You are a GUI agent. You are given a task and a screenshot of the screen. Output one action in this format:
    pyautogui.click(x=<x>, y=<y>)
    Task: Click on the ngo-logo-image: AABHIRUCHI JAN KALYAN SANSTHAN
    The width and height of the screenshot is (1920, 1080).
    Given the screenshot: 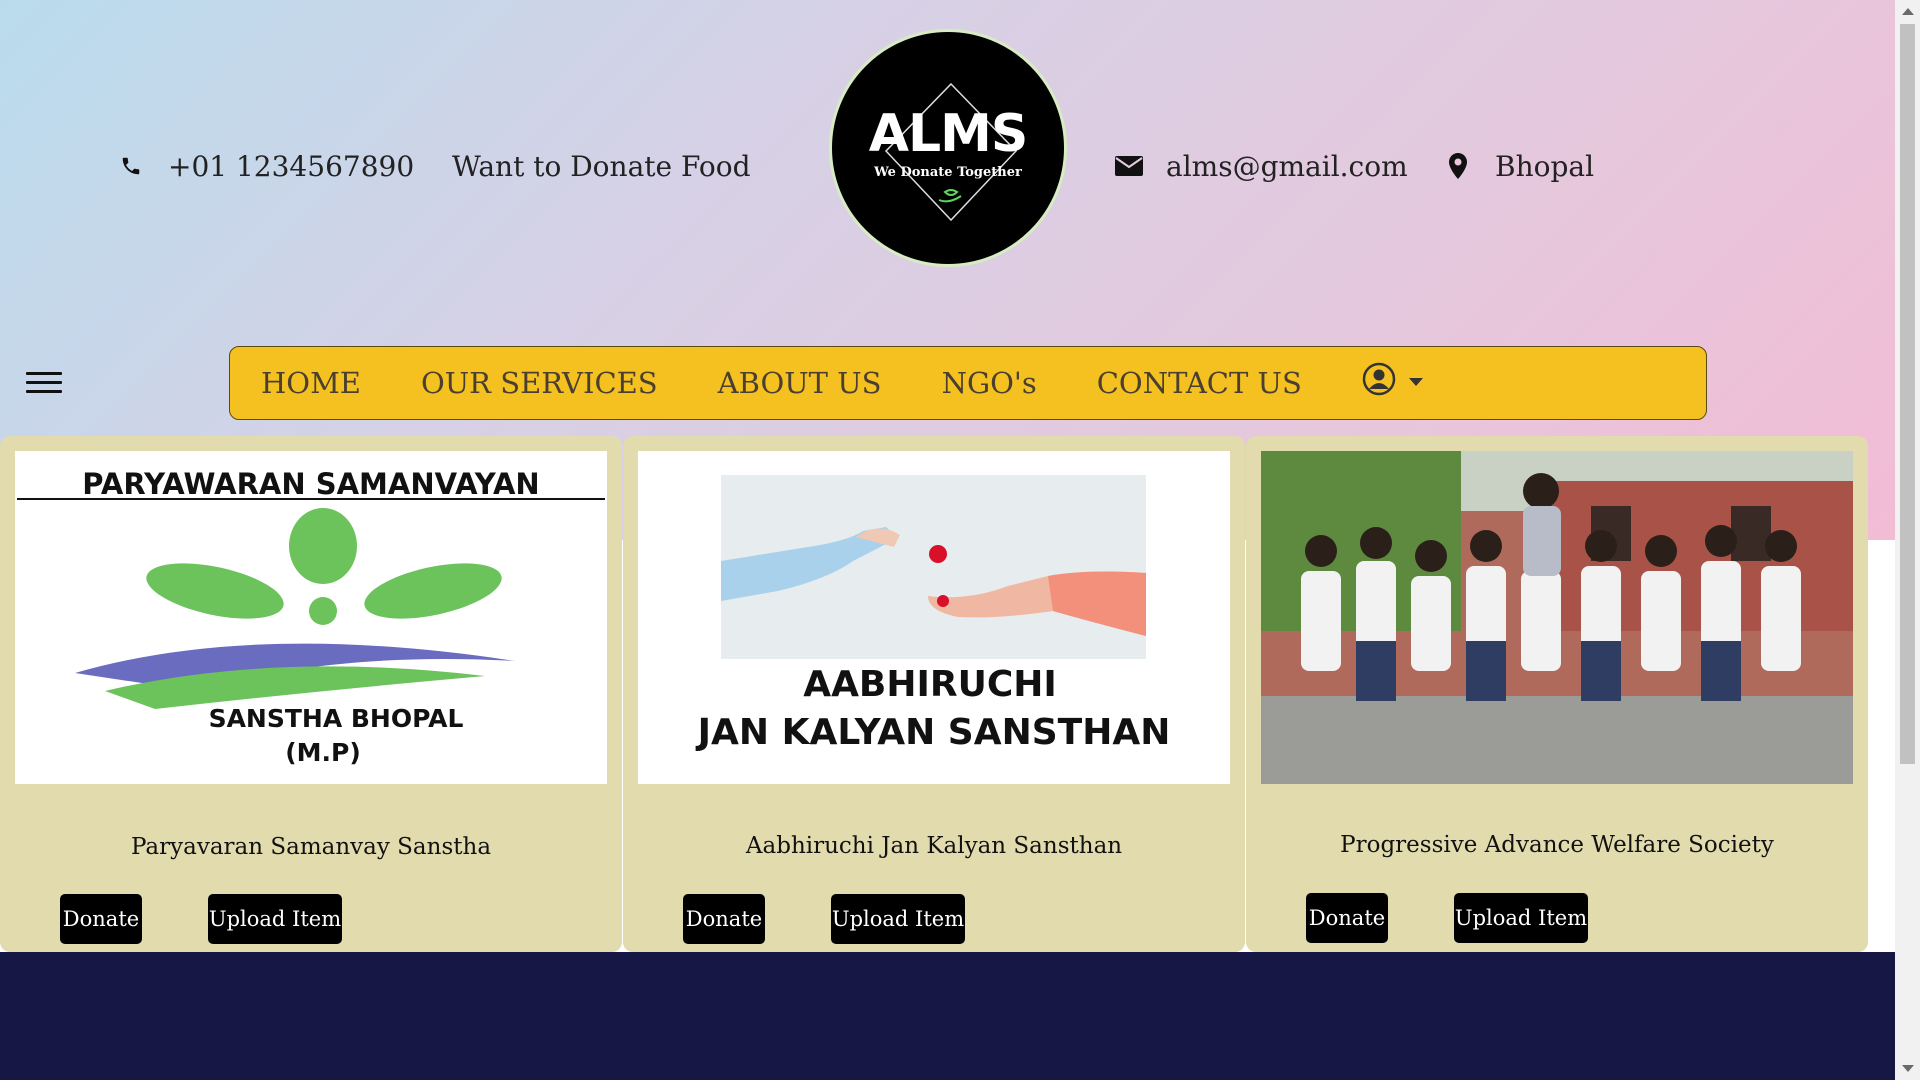 What is the action you would take?
    pyautogui.click(x=934, y=617)
    